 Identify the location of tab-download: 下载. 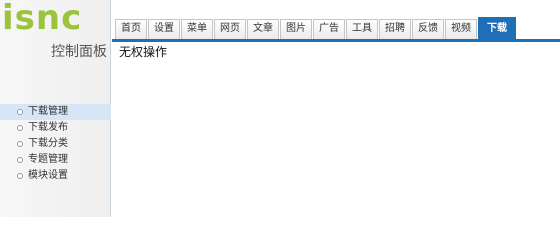
(497, 28).